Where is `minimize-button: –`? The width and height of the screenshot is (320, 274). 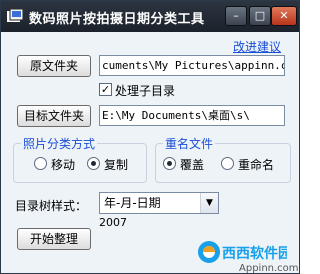 minimize-button: – is located at coordinates (236, 16).